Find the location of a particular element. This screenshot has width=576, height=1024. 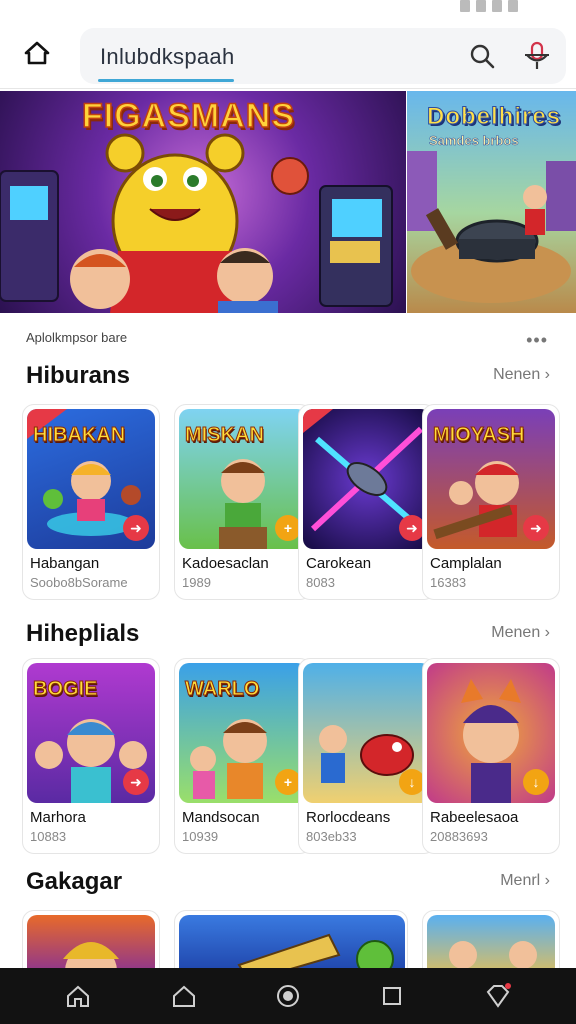

app-card: ↓ Rorlocdeans 803eb33 is located at coordinates (367, 756).